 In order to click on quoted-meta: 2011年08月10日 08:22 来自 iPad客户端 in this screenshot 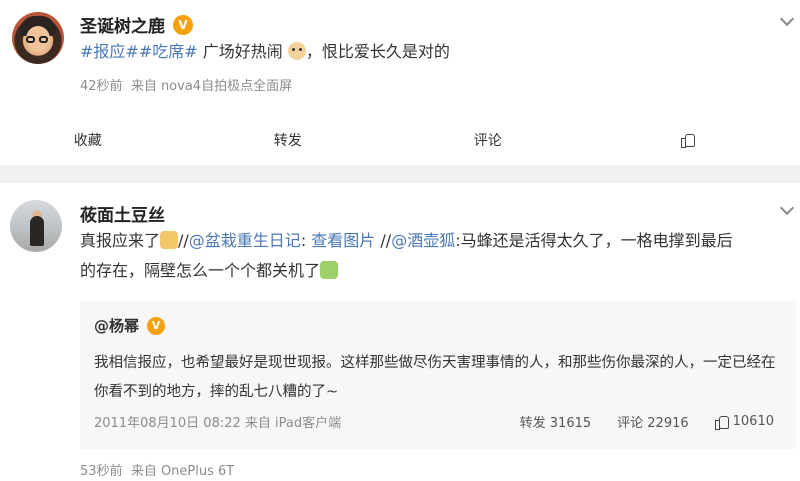, I will do `click(218, 423)`.